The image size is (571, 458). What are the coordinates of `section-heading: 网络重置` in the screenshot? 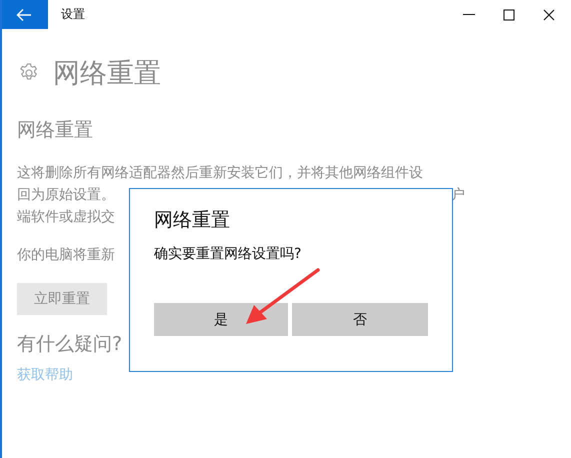 It's located at (55, 130).